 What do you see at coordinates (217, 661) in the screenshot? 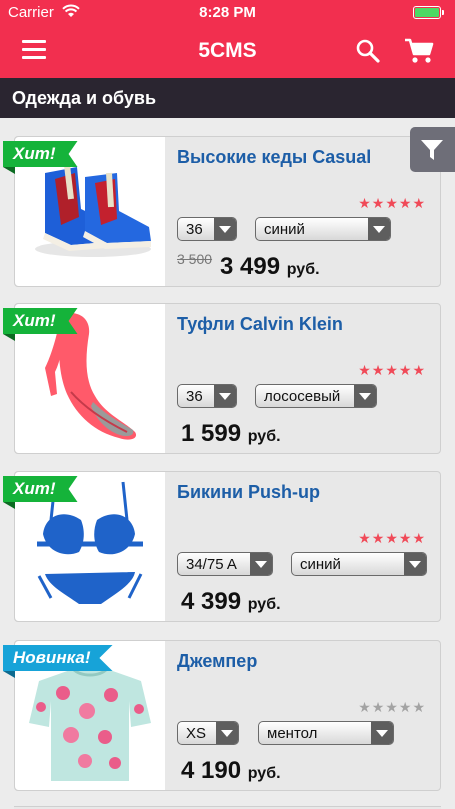
I see `product-name: Джемпер` at bounding box center [217, 661].